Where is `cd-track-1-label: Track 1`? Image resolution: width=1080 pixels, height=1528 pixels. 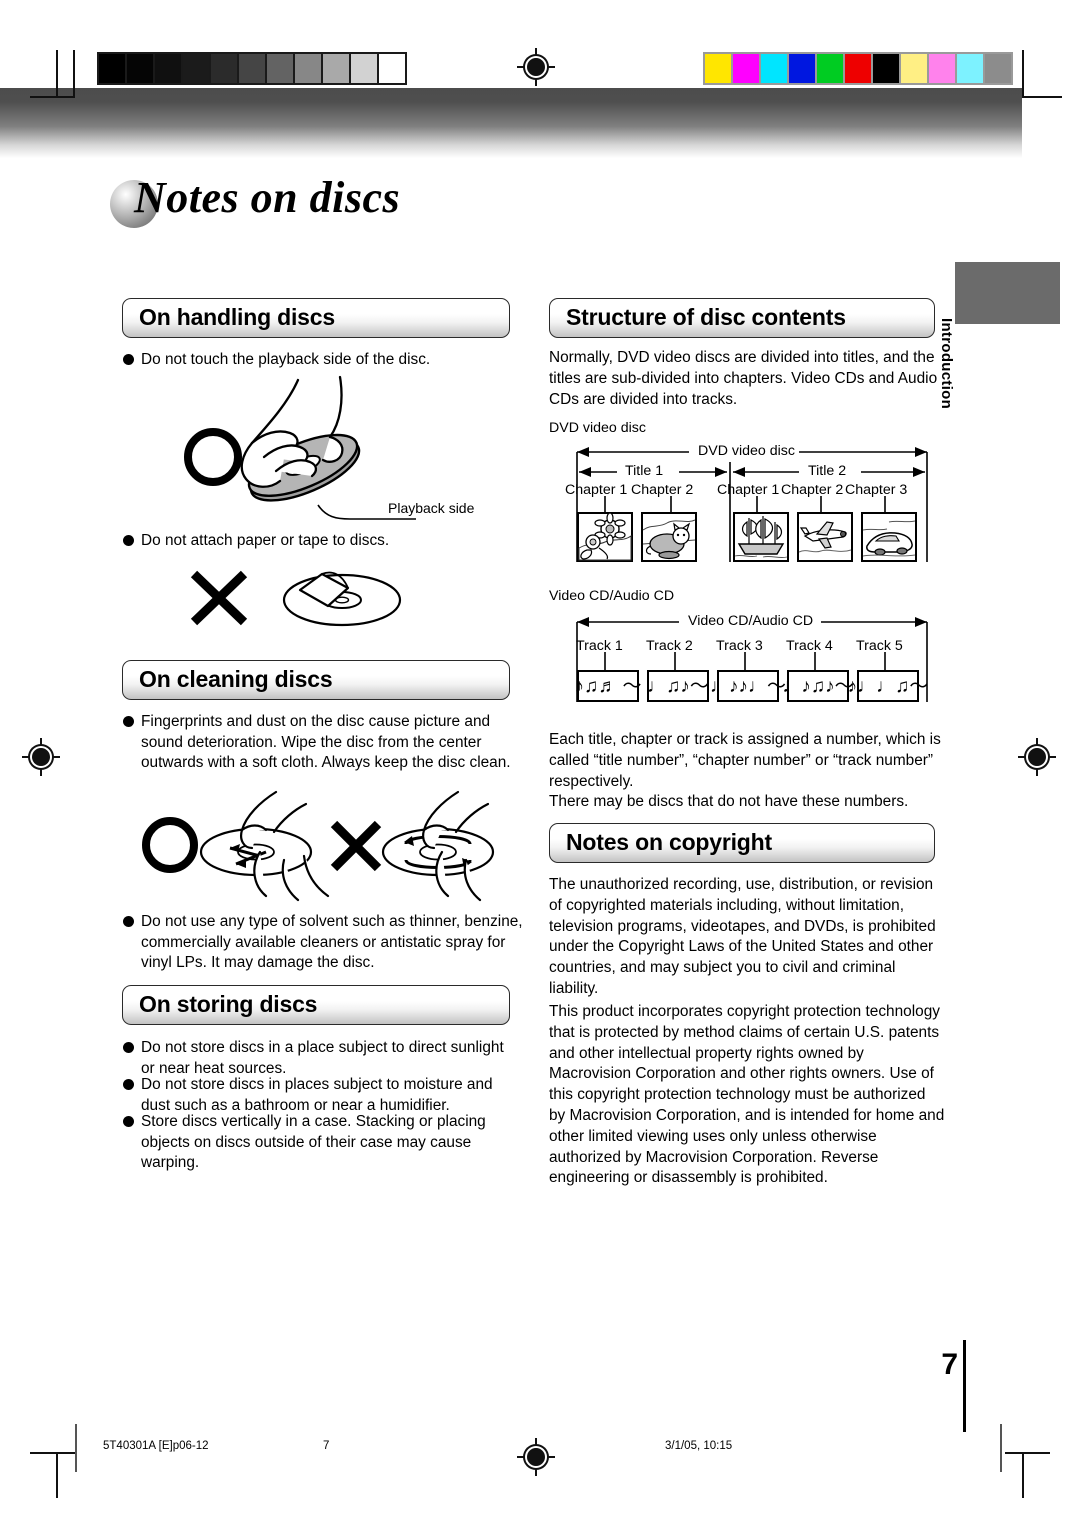
cd-track-1-label: Track 1 is located at coordinates (599, 646).